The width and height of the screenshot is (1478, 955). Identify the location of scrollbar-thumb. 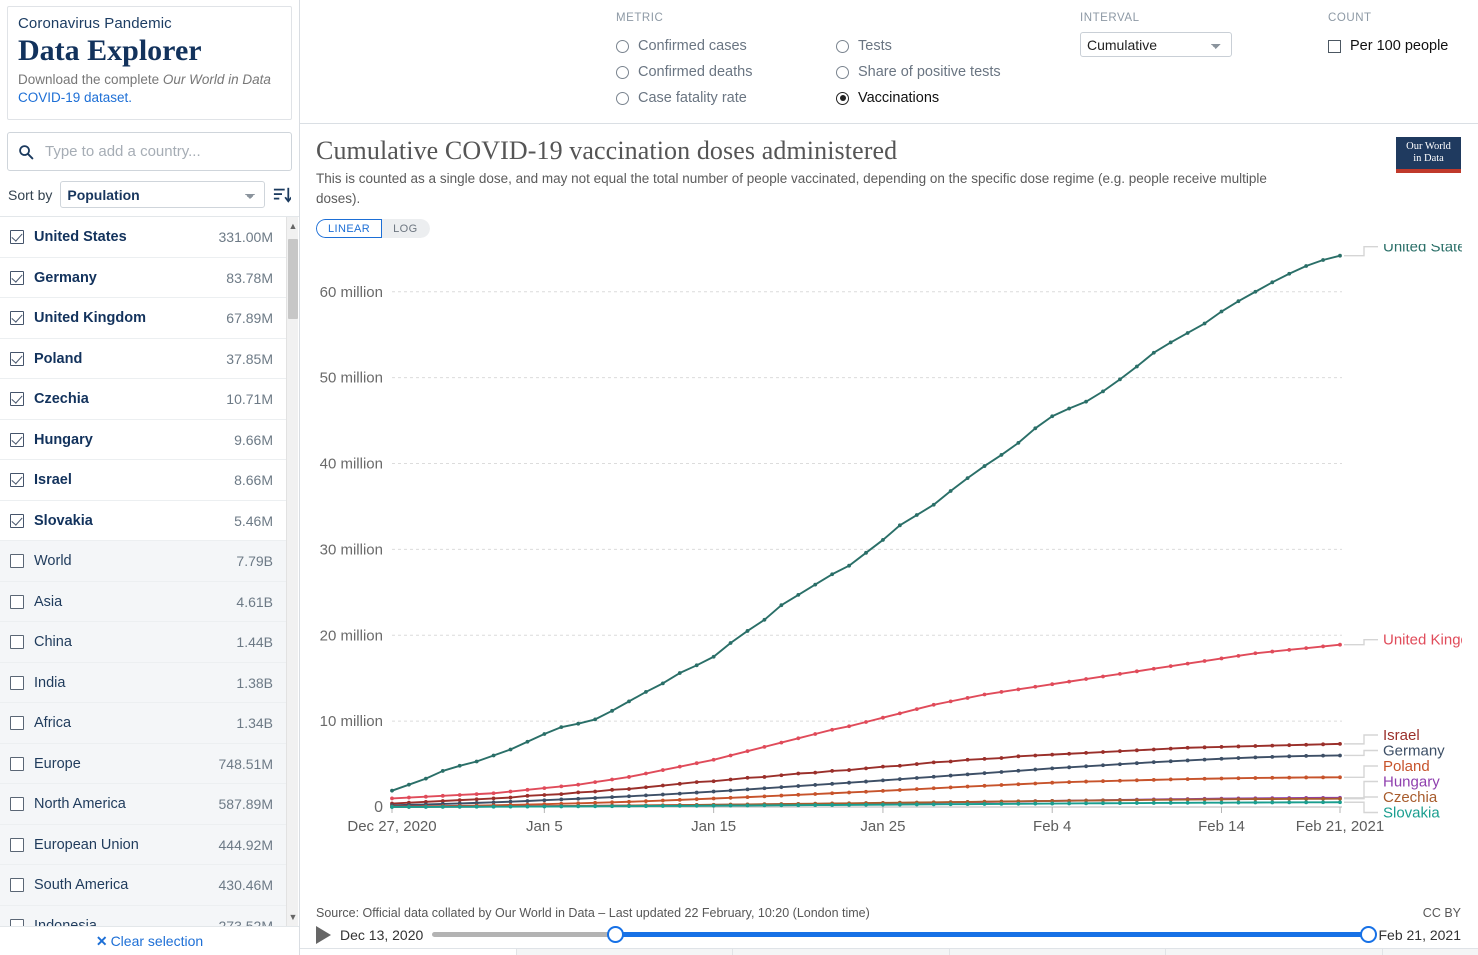
(293, 279).